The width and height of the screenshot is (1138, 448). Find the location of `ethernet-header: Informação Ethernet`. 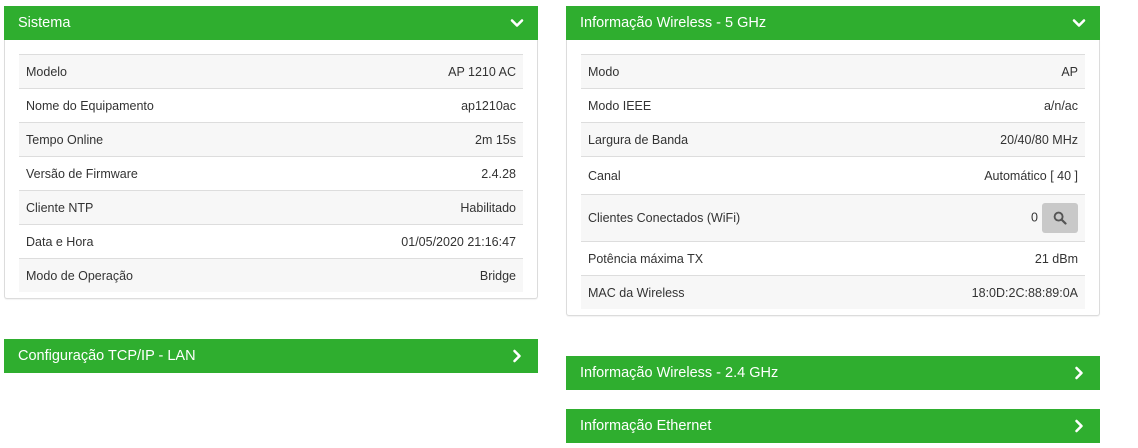

ethernet-header: Informação Ethernet is located at coordinates (833, 426).